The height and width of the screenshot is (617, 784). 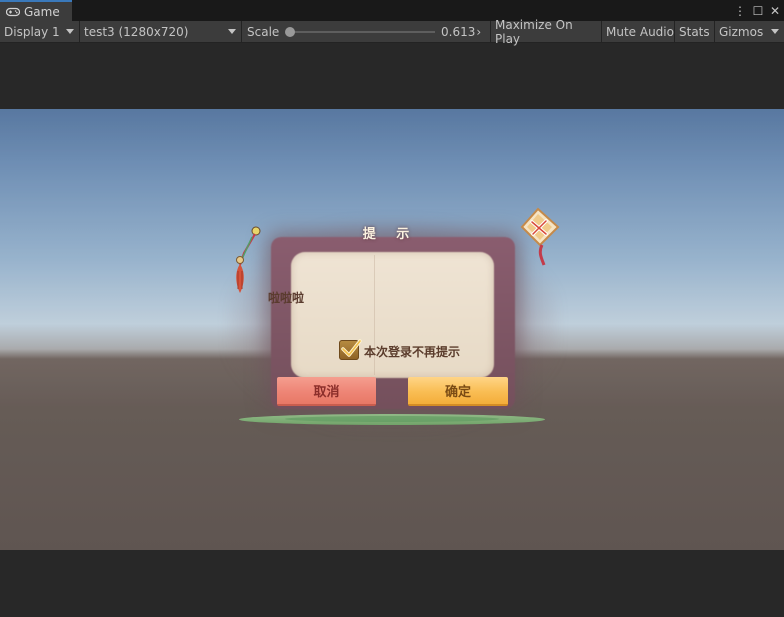 I want to click on tab-game: Game, so click(x=36, y=10).